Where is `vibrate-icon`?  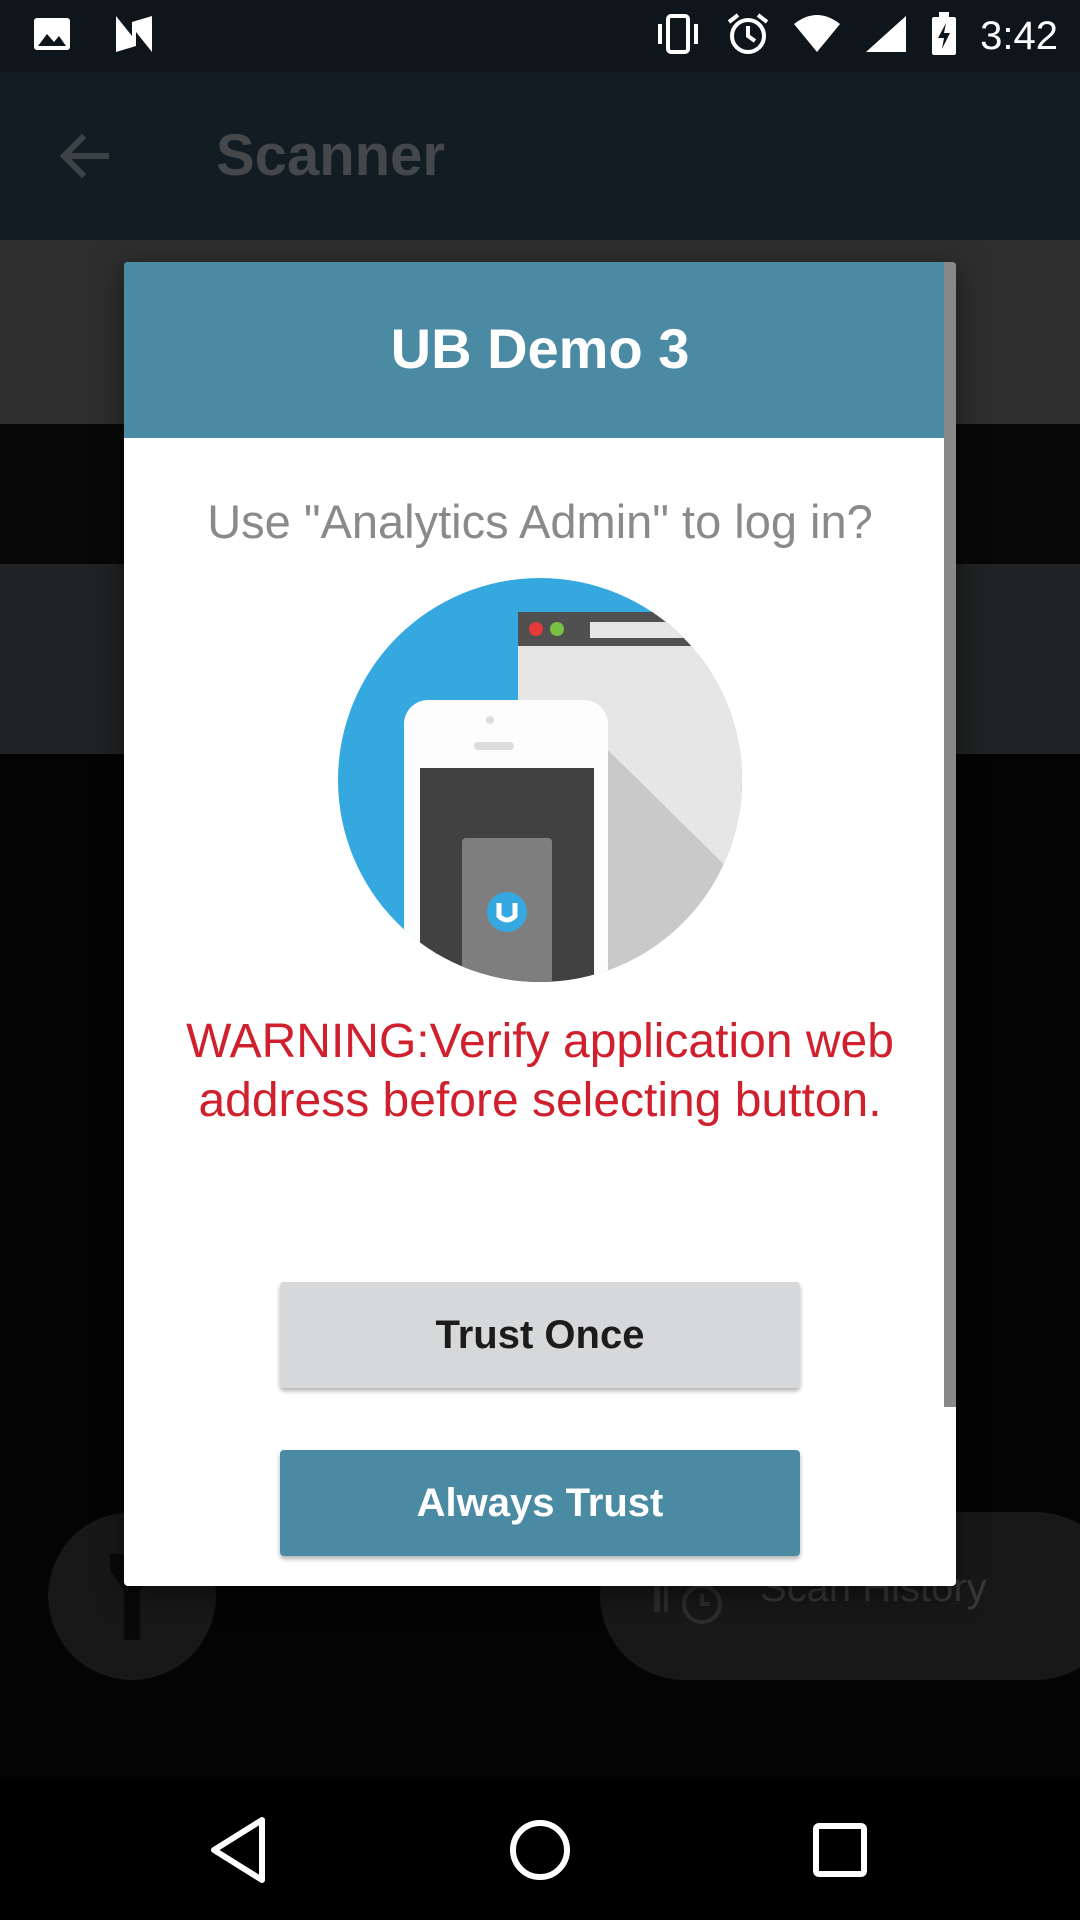
vibrate-icon is located at coordinates (678, 36).